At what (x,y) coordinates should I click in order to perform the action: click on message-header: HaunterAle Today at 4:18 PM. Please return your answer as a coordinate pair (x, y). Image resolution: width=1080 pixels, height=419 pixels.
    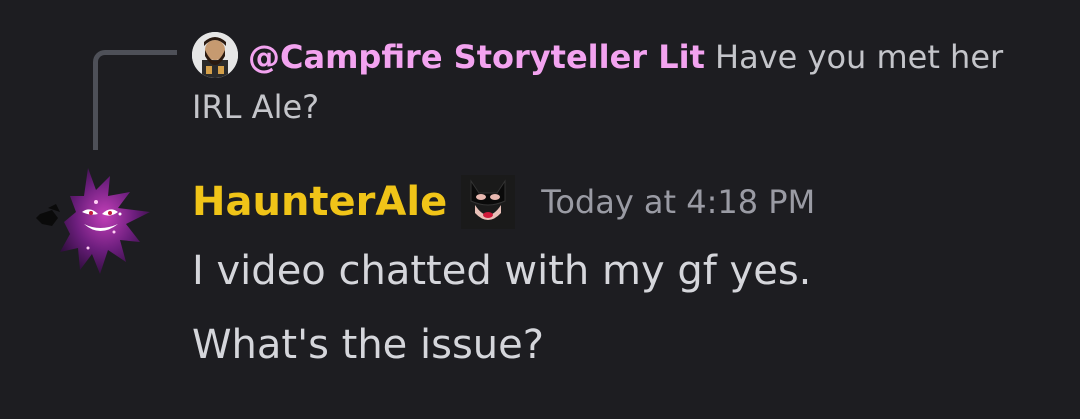
    Looking at the image, I should click on (503, 202).